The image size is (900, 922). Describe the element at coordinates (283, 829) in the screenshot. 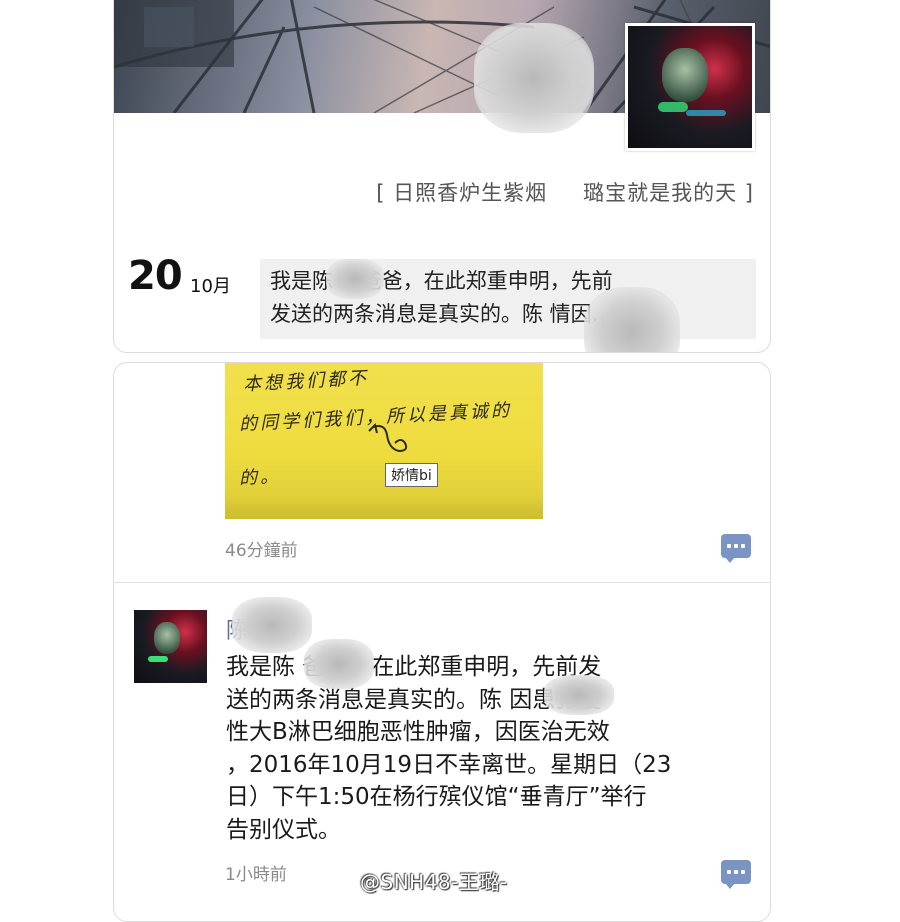

I see `post-line: 告别仪式。` at that location.